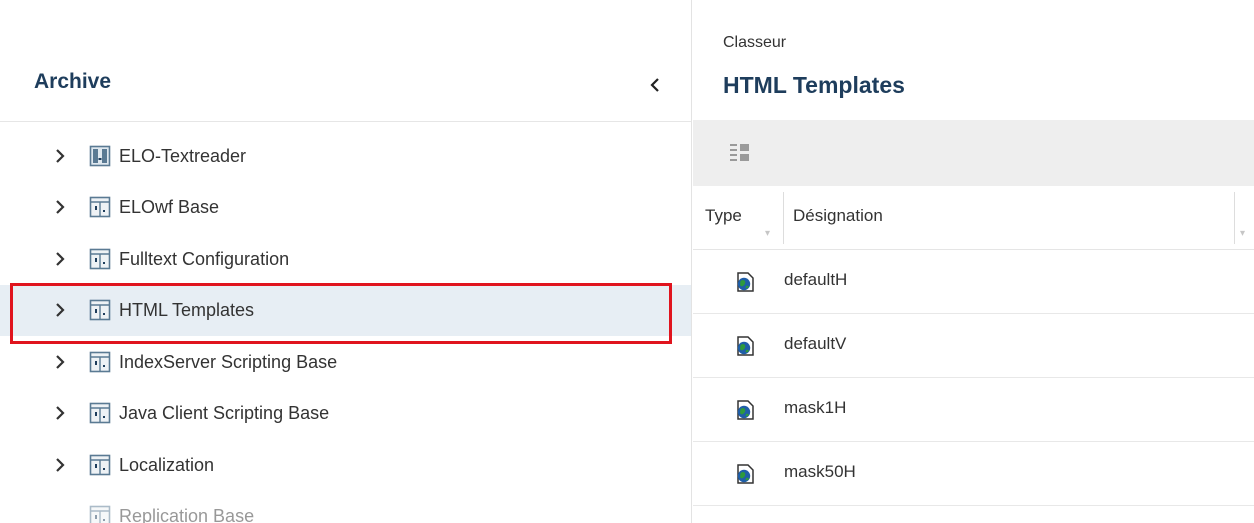 The width and height of the screenshot is (1254, 523). What do you see at coordinates (815, 343) in the screenshot?
I see `document-name: defaultV` at bounding box center [815, 343].